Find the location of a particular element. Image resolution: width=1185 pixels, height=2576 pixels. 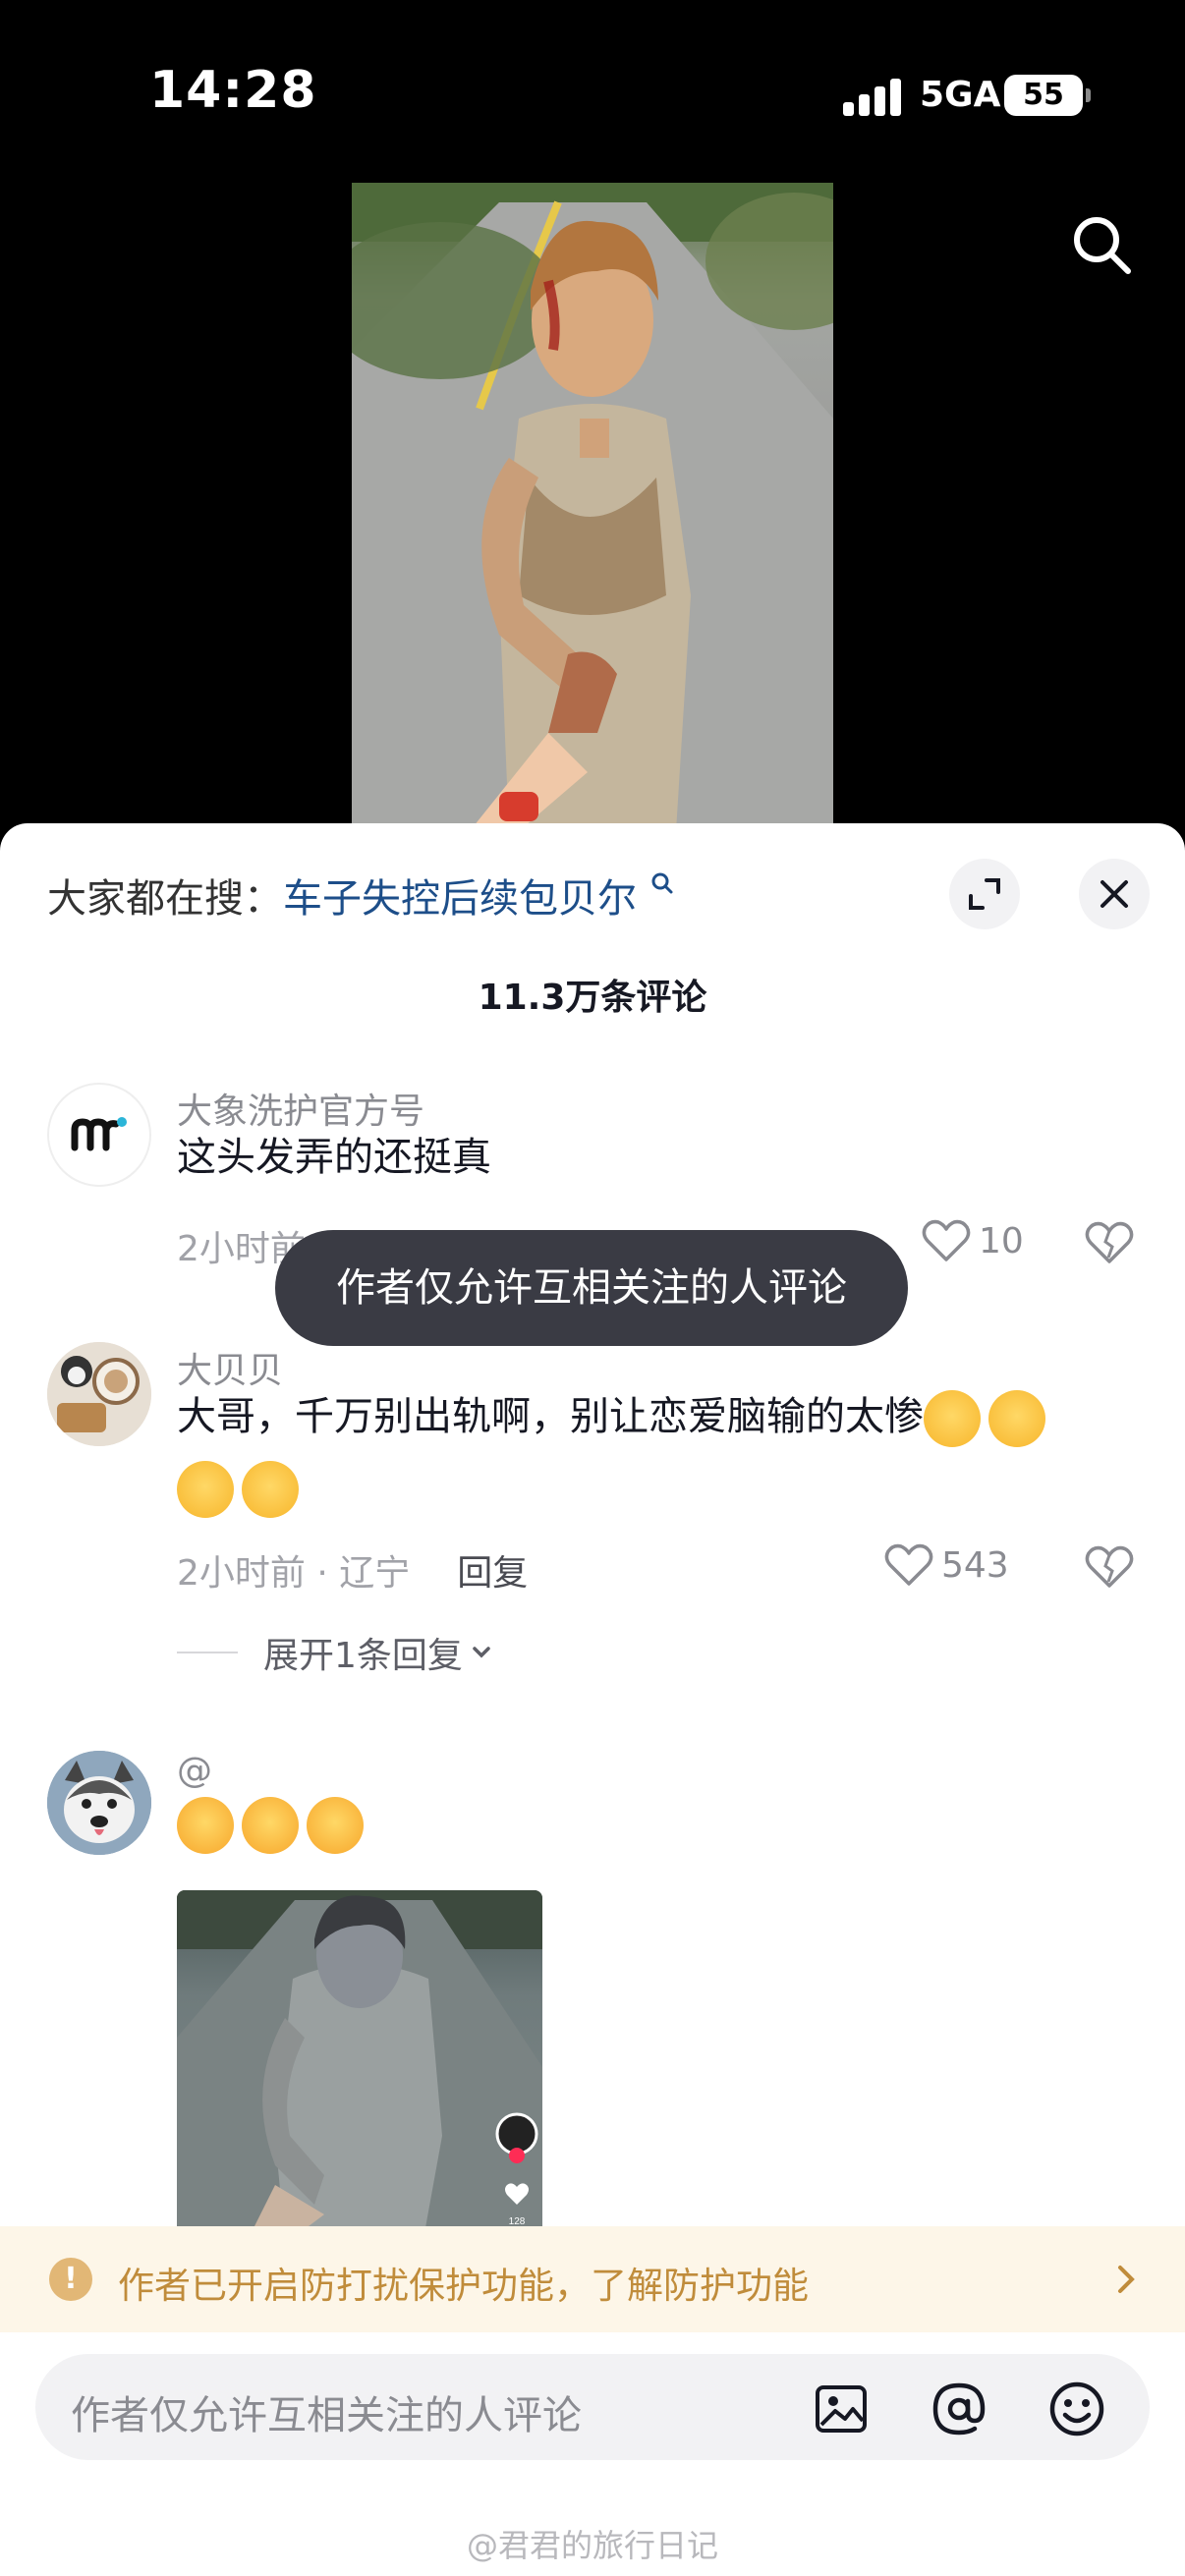

comment-text: 大哥，千万别出轨啊，别让恋爱脑输的太惨 is located at coordinates (658, 1452).